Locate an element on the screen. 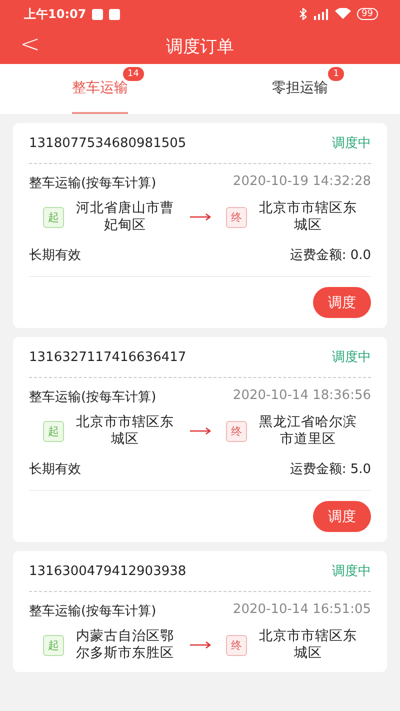 This screenshot has height=711, width=400. order-number: 1316327117416636417 is located at coordinates (107, 357).